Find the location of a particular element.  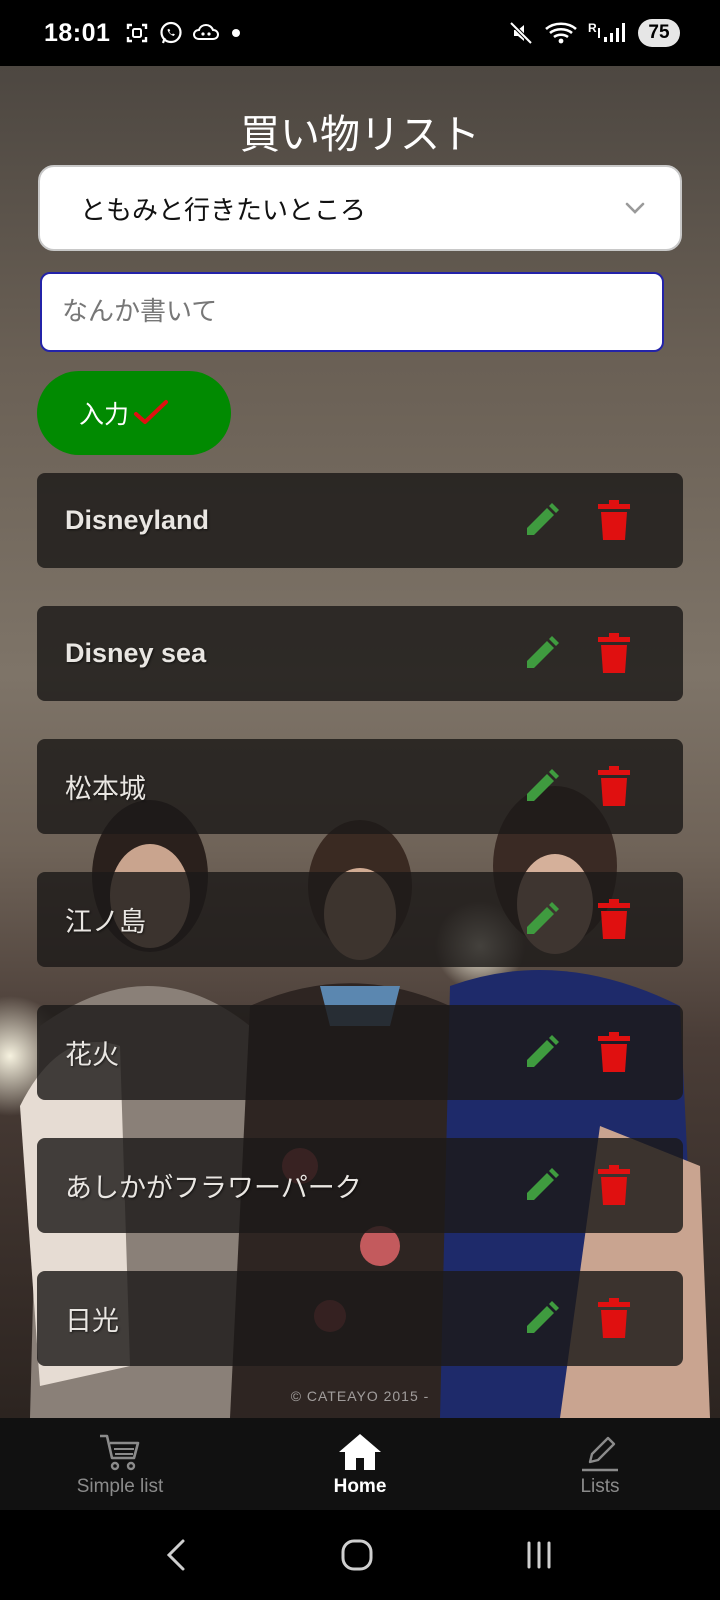

bottom-navigation: Simple list Home Lists is located at coordinates (360, 1464).